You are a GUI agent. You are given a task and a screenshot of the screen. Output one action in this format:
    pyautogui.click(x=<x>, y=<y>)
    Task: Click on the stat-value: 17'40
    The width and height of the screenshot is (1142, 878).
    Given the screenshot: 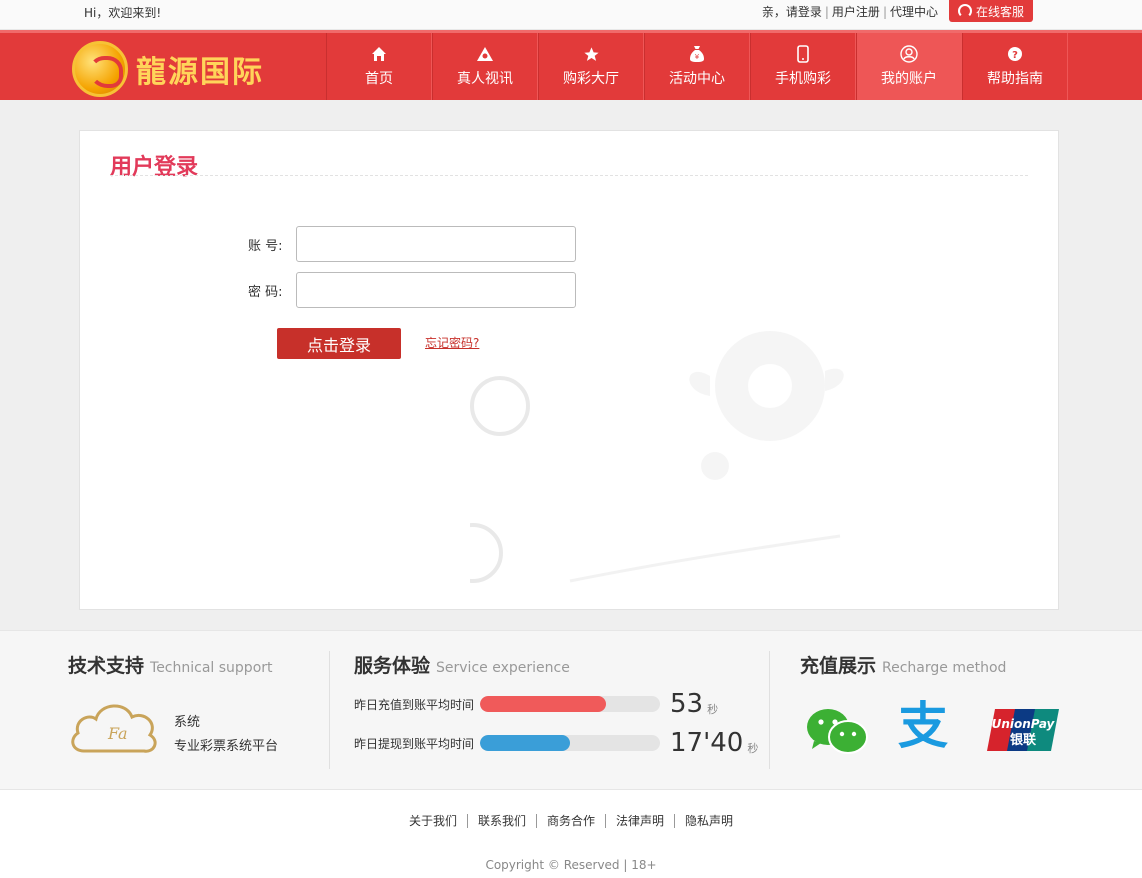 What is the action you would take?
    pyautogui.click(x=707, y=743)
    